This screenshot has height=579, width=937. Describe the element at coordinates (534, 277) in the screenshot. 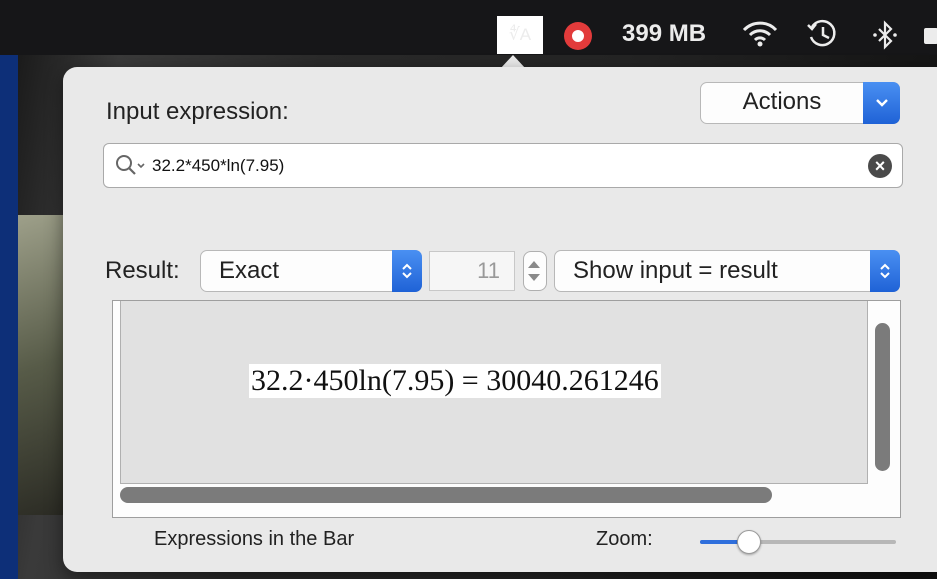

I see `stepper-down-icon` at that location.